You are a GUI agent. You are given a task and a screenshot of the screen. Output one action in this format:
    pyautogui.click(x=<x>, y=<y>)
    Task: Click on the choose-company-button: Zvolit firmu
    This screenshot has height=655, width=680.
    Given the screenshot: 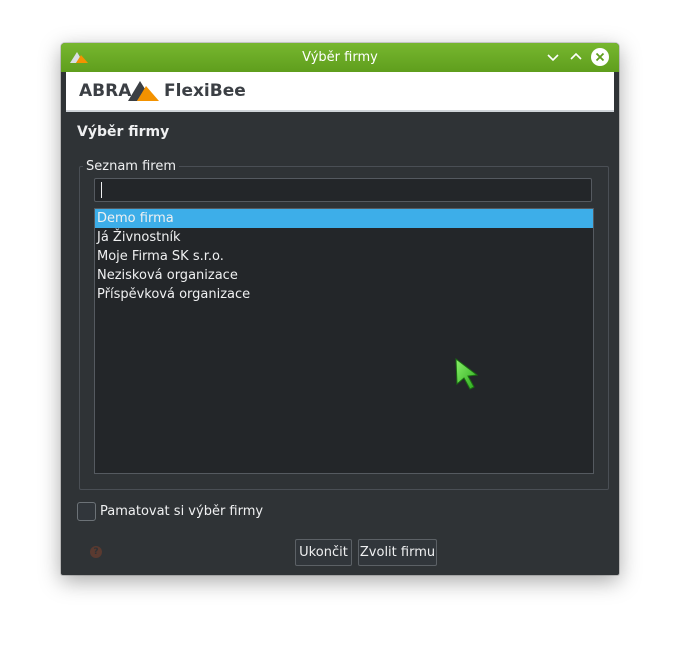 What is the action you would take?
    pyautogui.click(x=397, y=552)
    